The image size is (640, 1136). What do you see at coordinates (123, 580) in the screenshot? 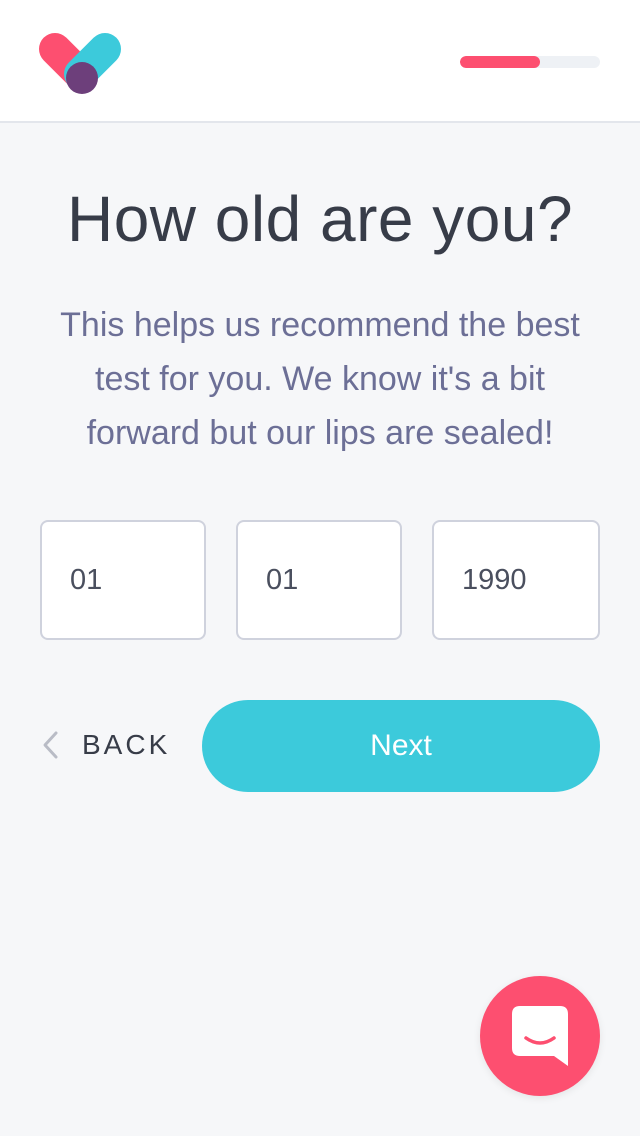
I see `day-field` at bounding box center [123, 580].